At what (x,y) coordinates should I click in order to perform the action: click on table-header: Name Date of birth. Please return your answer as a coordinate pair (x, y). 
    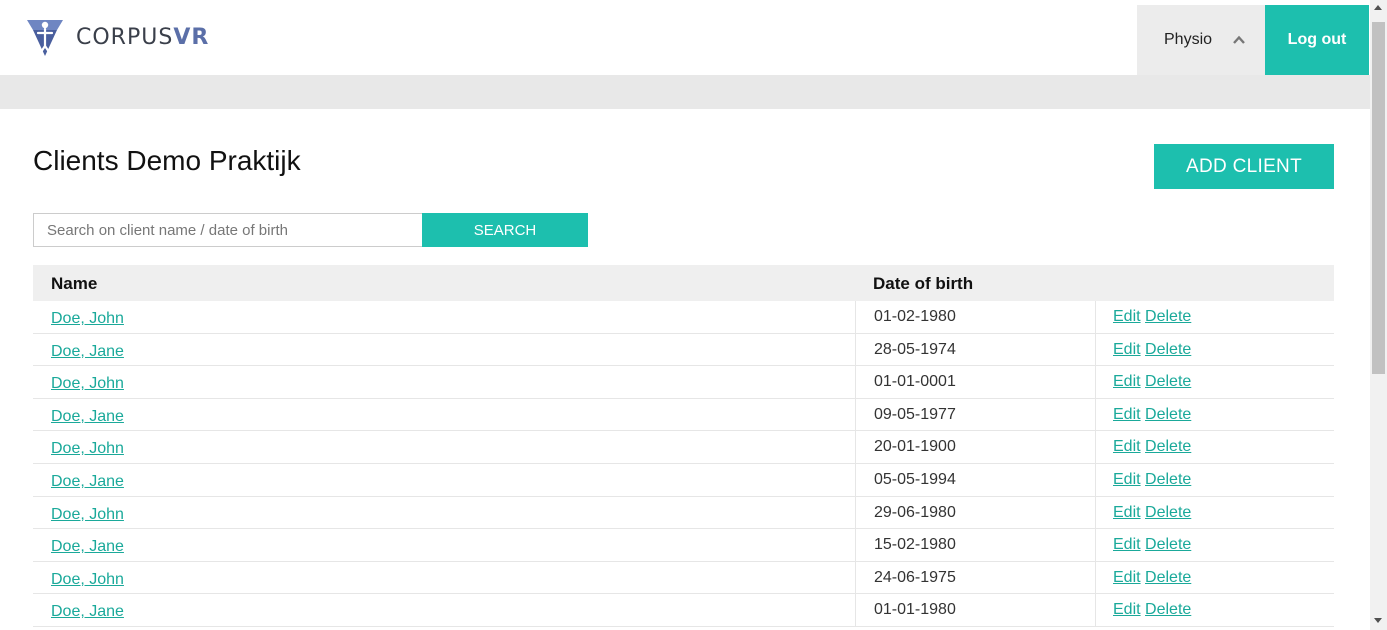
    Looking at the image, I should click on (683, 283).